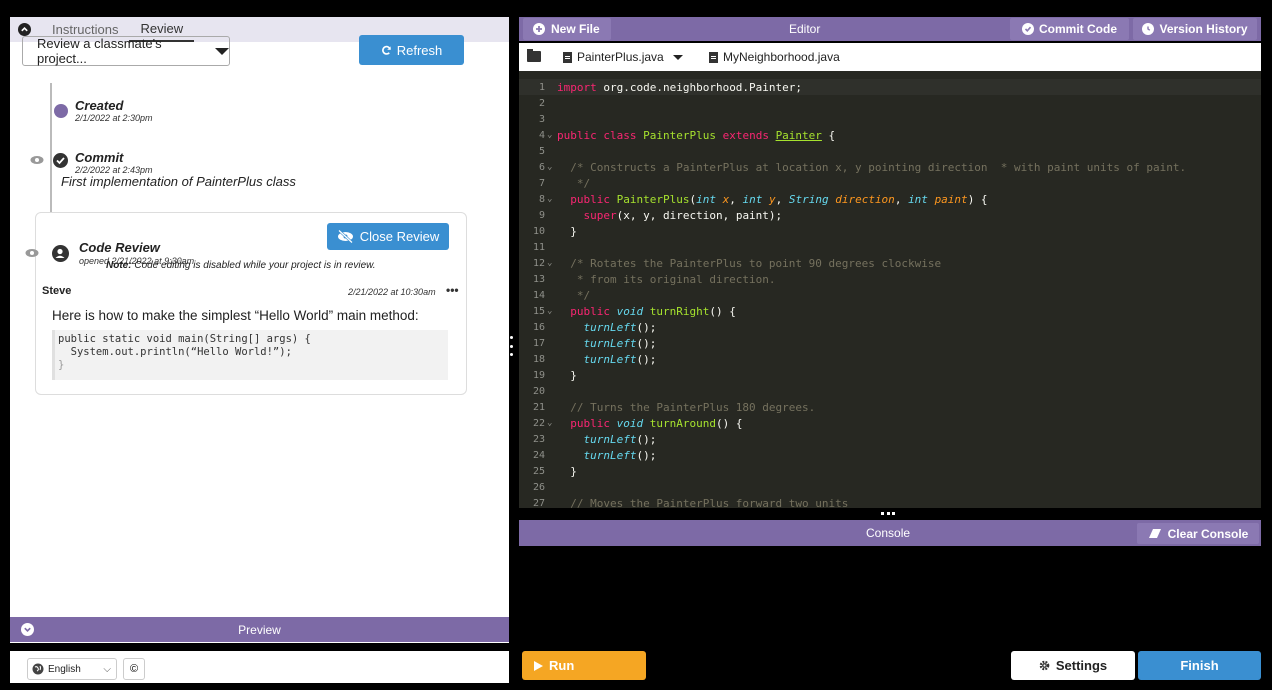 This screenshot has height=690, width=1272. Describe the element at coordinates (890, 359) in the screenshot. I see `code-line: 18 turnLeft ();` at that location.